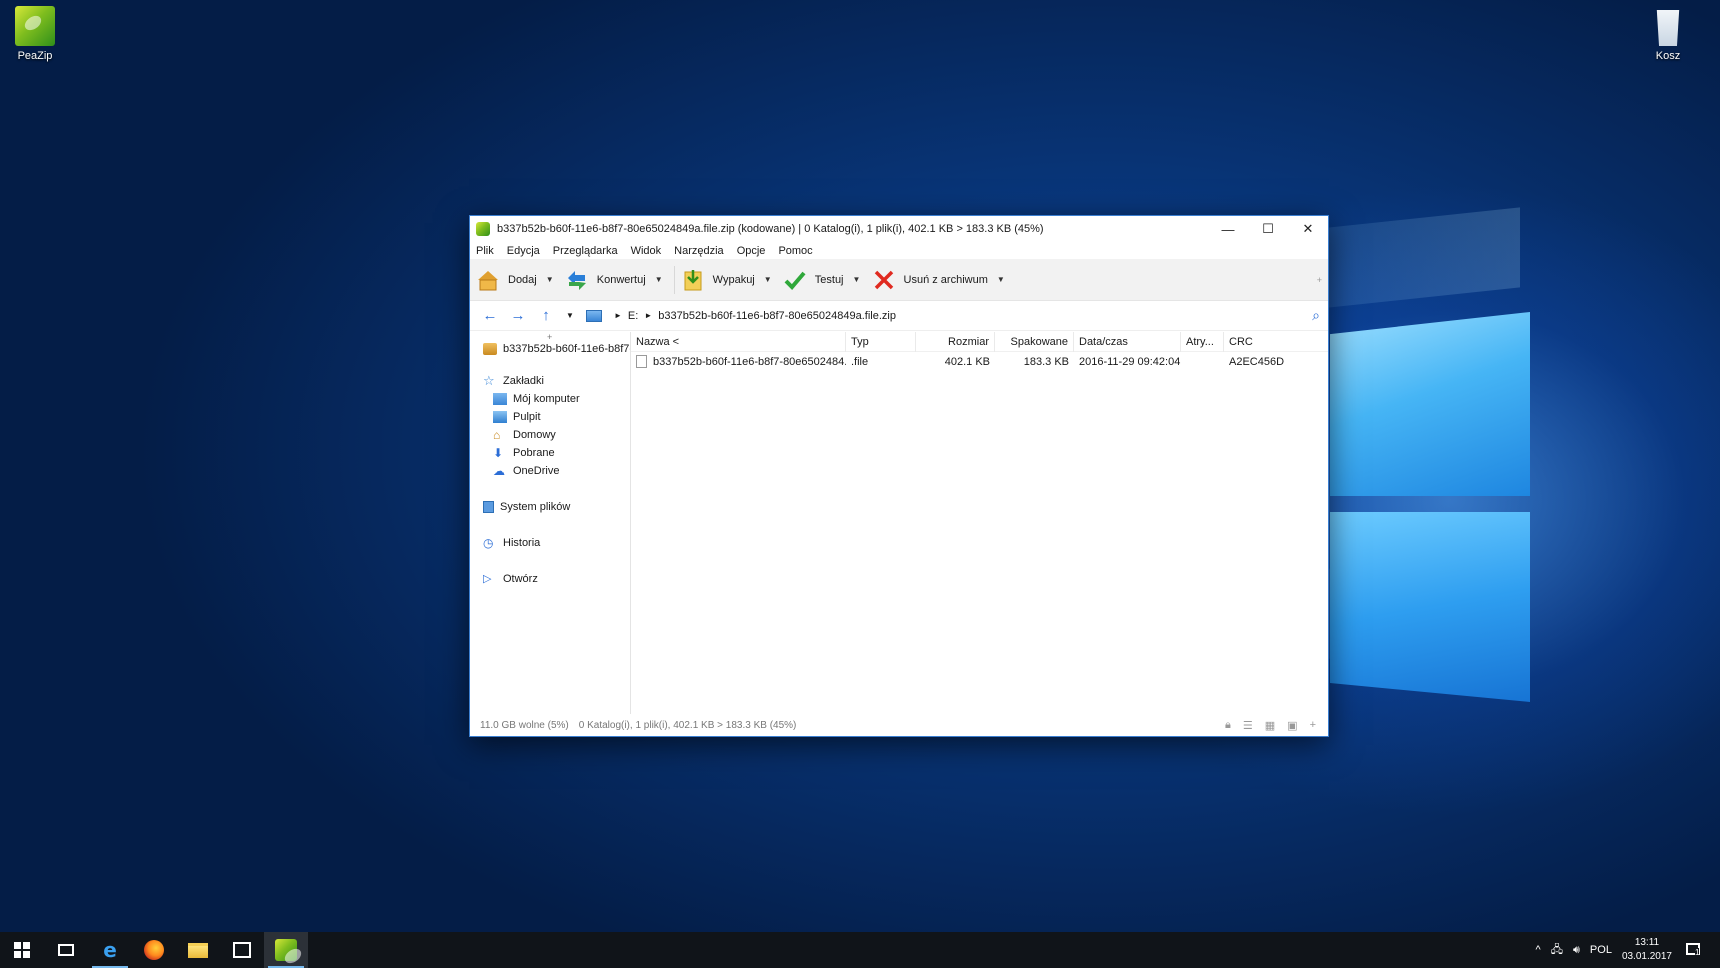  What do you see at coordinates (1313, 725) in the screenshot?
I see `status-more-button: +` at bounding box center [1313, 725].